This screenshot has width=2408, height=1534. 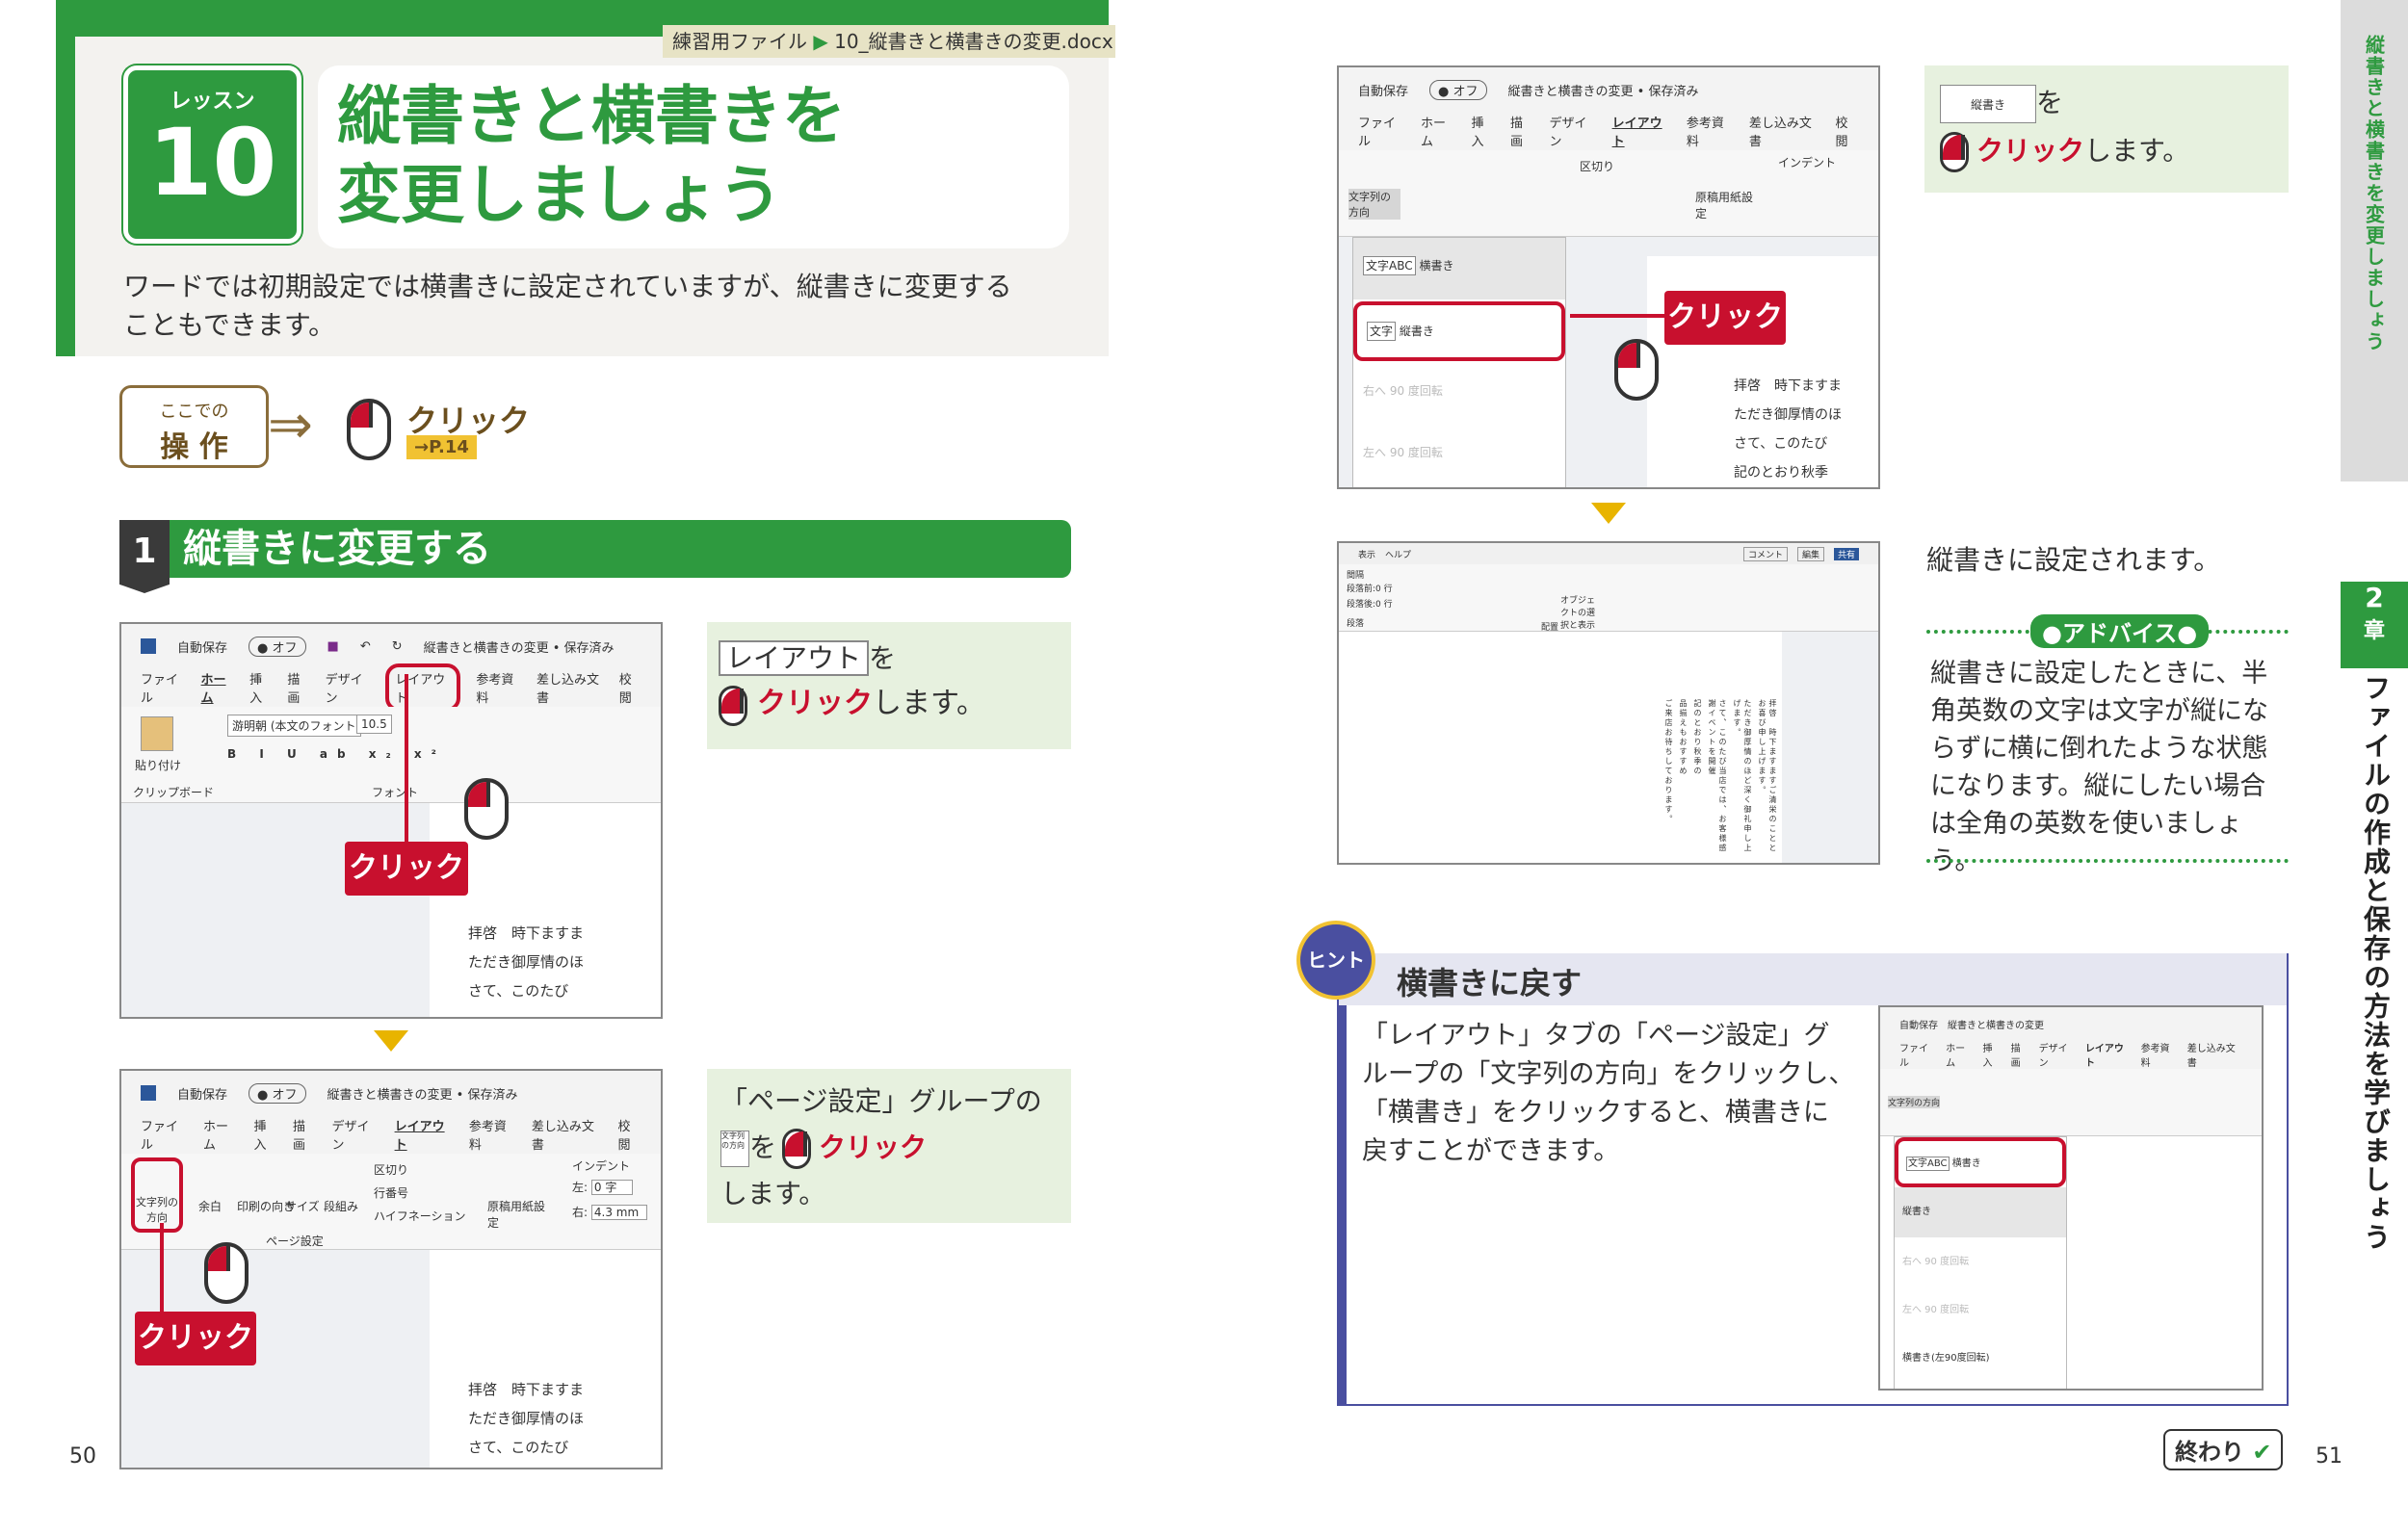 I want to click on menu-label: 縦書き, so click(x=1916, y=1212).